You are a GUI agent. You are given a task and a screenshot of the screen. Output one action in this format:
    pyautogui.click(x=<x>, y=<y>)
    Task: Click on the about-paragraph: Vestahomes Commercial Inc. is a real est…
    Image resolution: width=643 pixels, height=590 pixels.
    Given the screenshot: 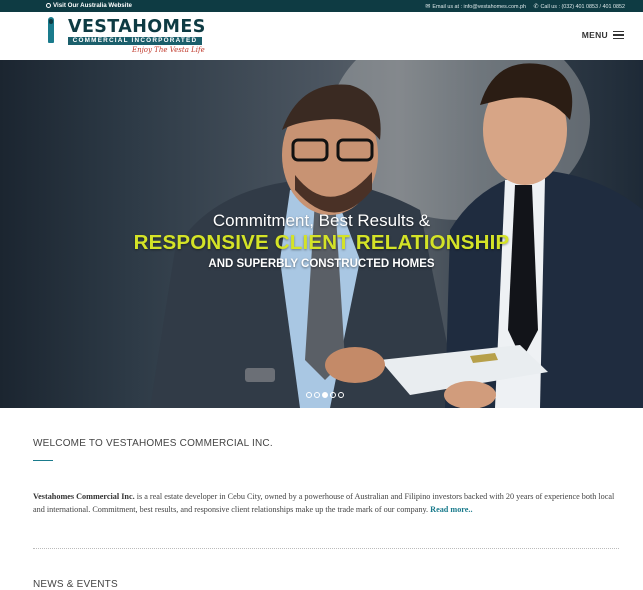 What is the action you would take?
    pyautogui.click(x=326, y=503)
    